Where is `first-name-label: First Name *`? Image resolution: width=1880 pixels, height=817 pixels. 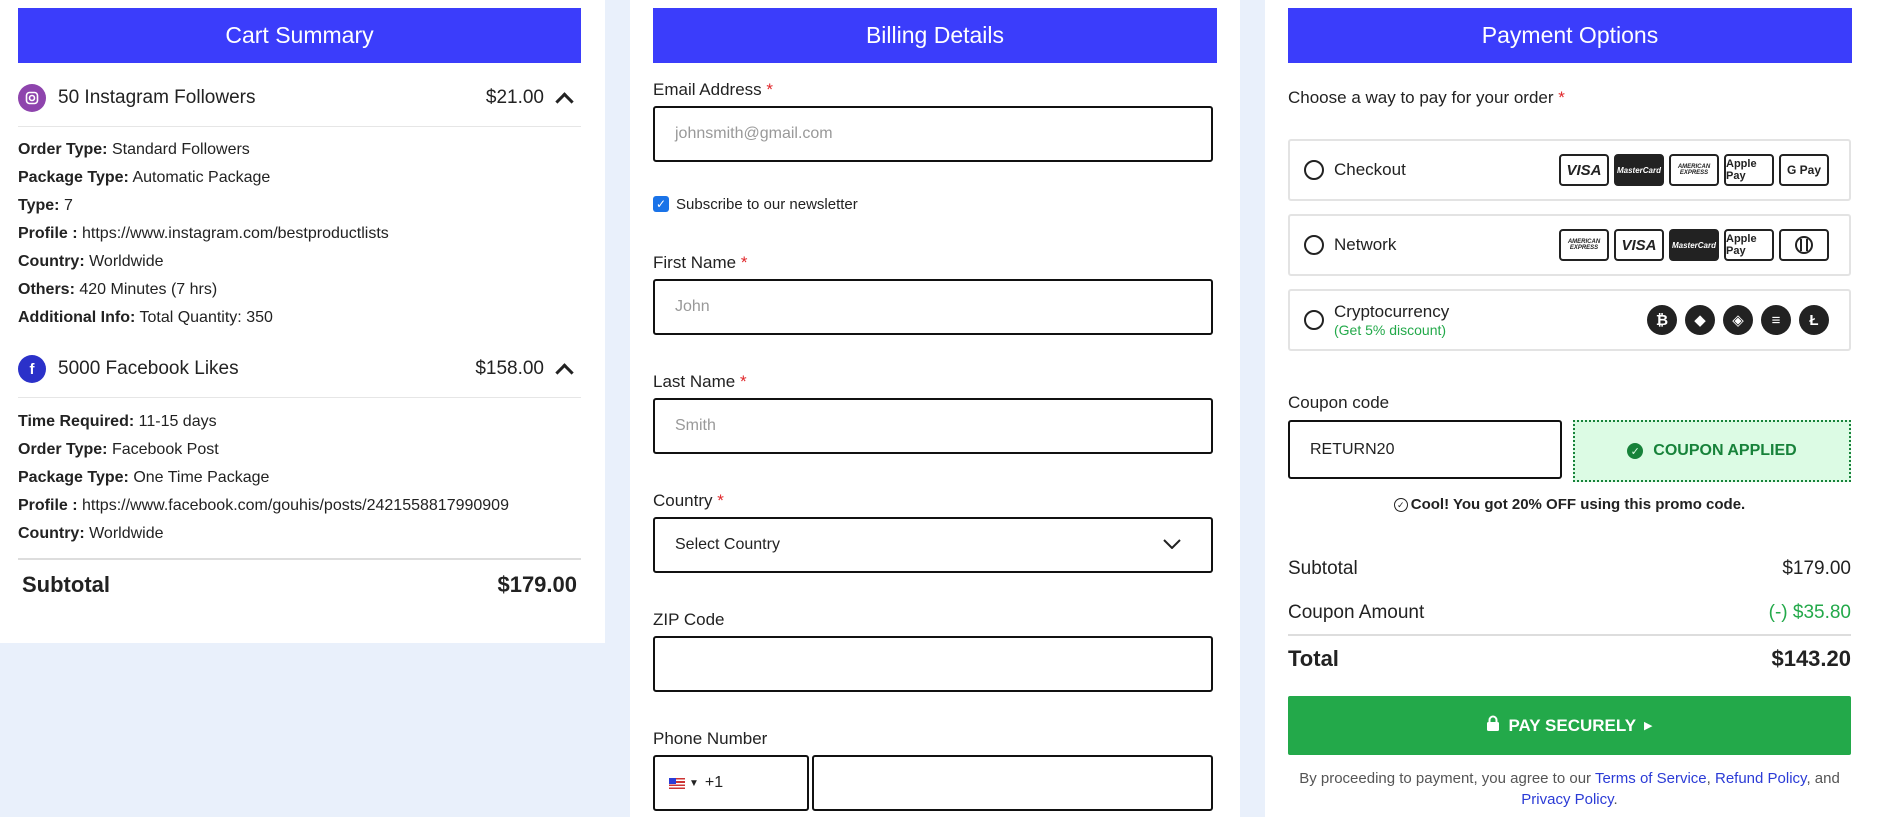
first-name-label: First Name * is located at coordinates (700, 262).